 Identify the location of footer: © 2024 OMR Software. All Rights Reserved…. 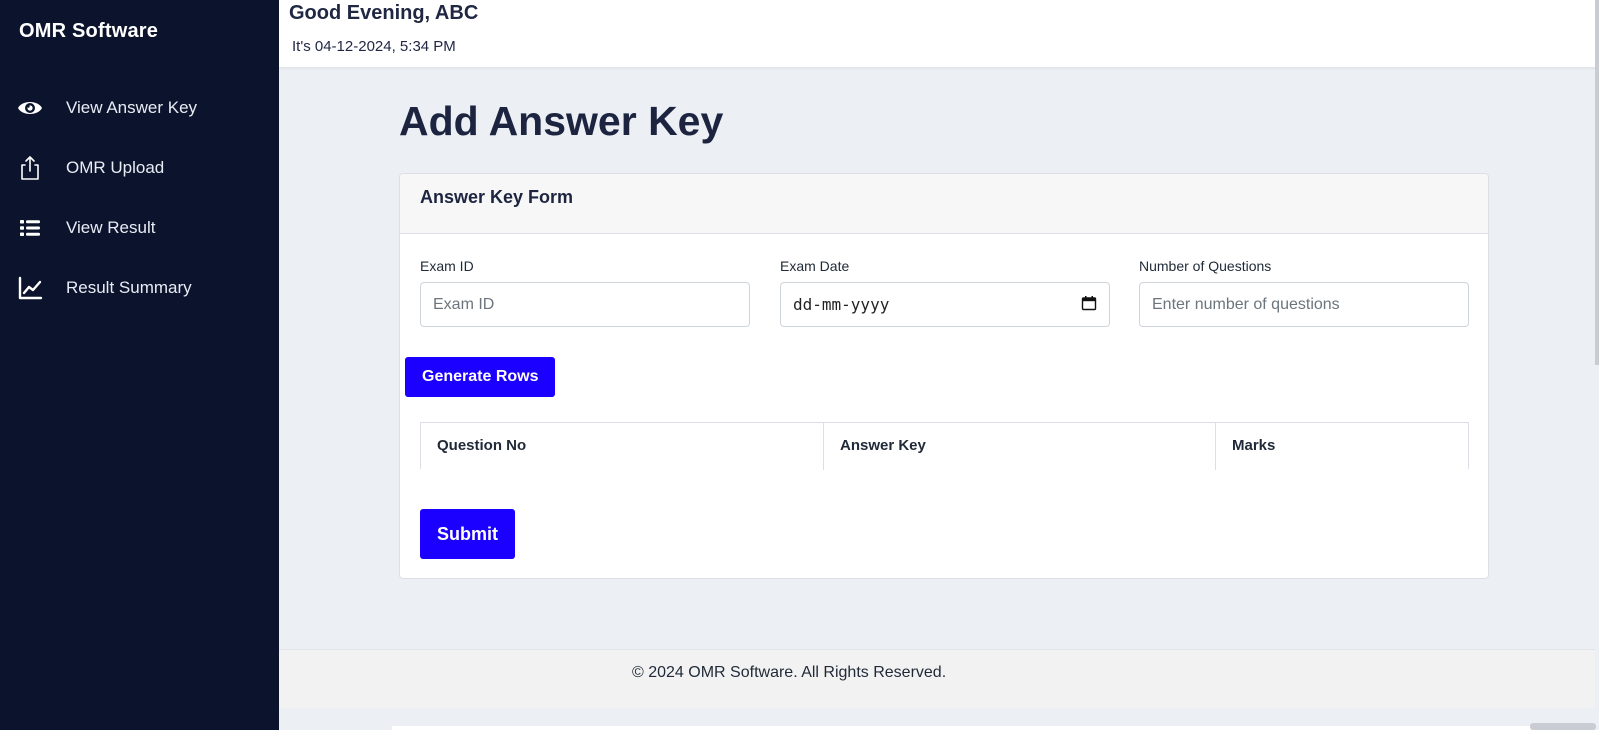
(937, 678).